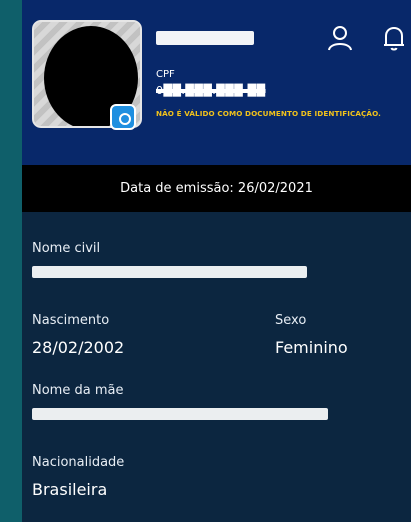 Image resolution: width=411 pixels, height=522 pixels. What do you see at coordinates (78, 462) in the screenshot?
I see `nacionalidade-label: Nacionalidade` at bounding box center [78, 462].